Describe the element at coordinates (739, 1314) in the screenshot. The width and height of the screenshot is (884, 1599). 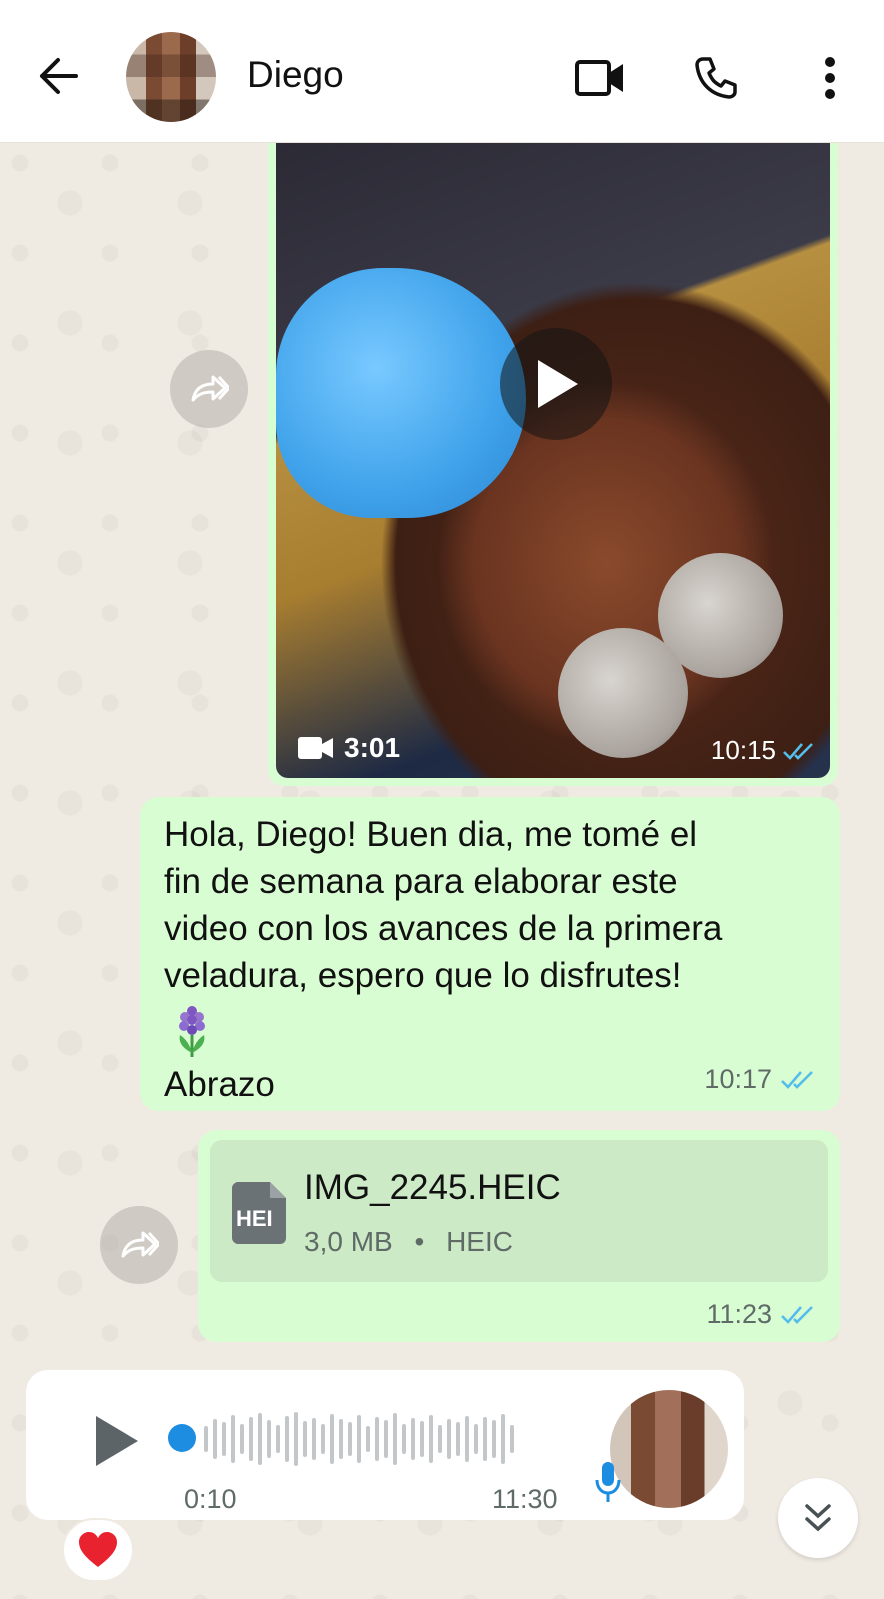
I see `document-time-text: 11:23` at that location.